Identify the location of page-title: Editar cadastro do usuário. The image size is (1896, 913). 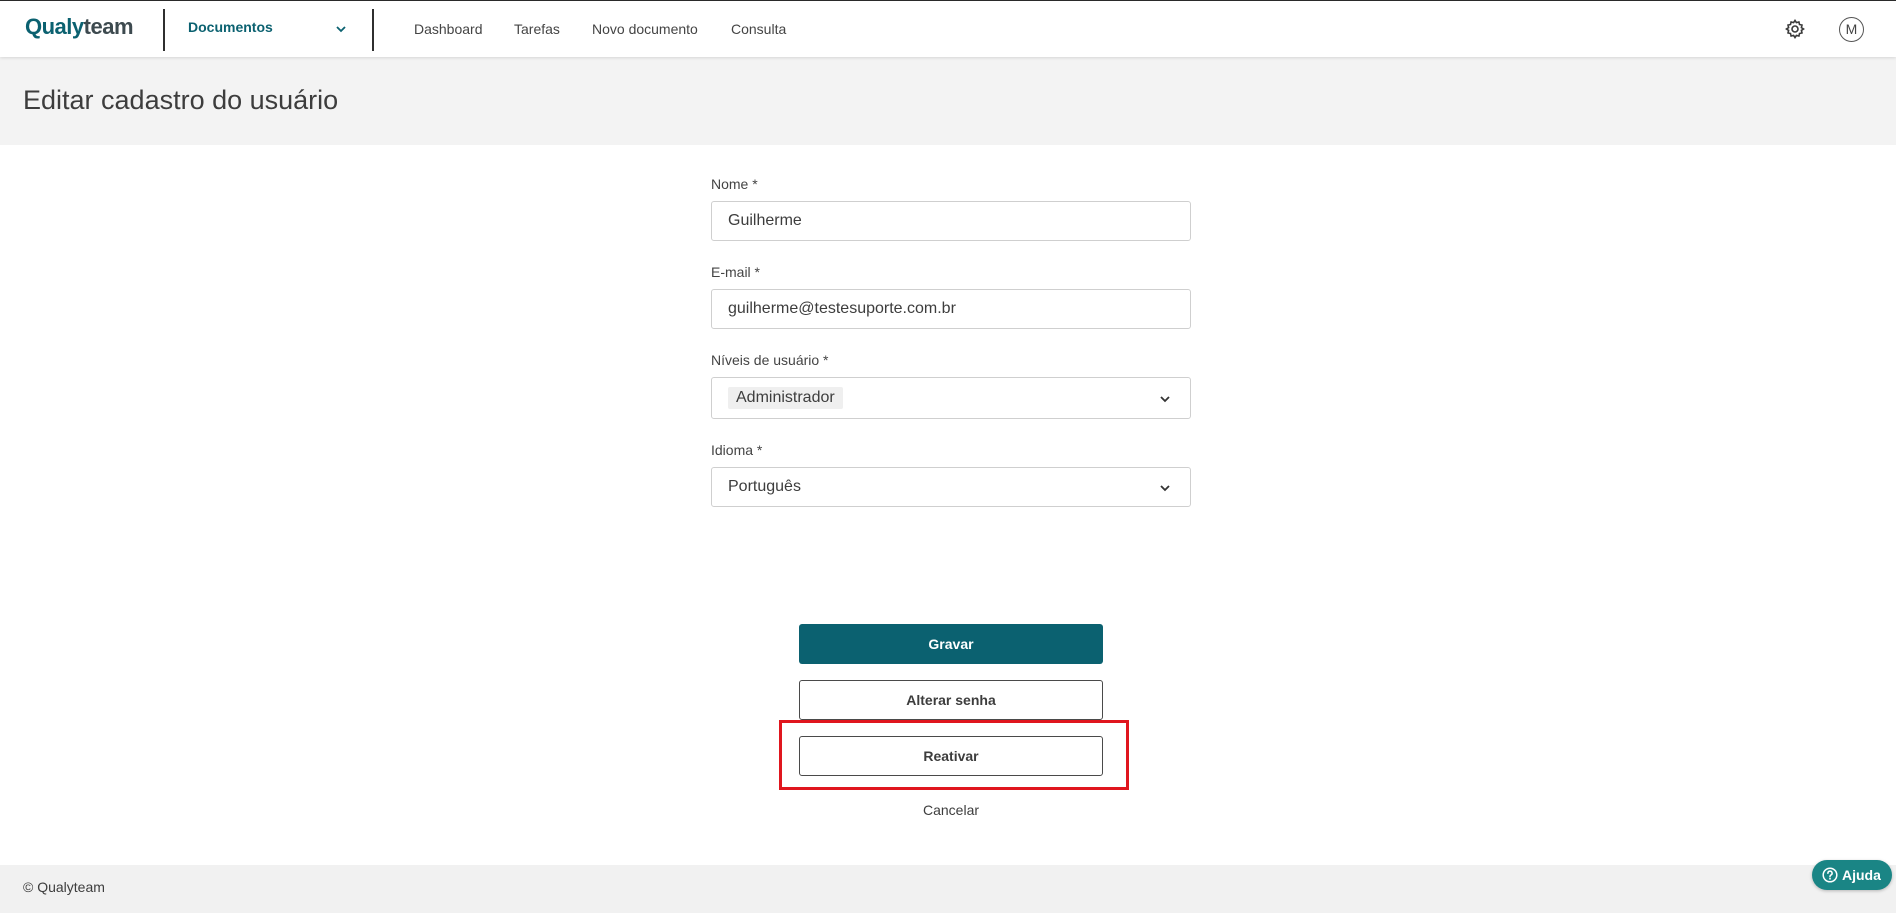
(181, 100).